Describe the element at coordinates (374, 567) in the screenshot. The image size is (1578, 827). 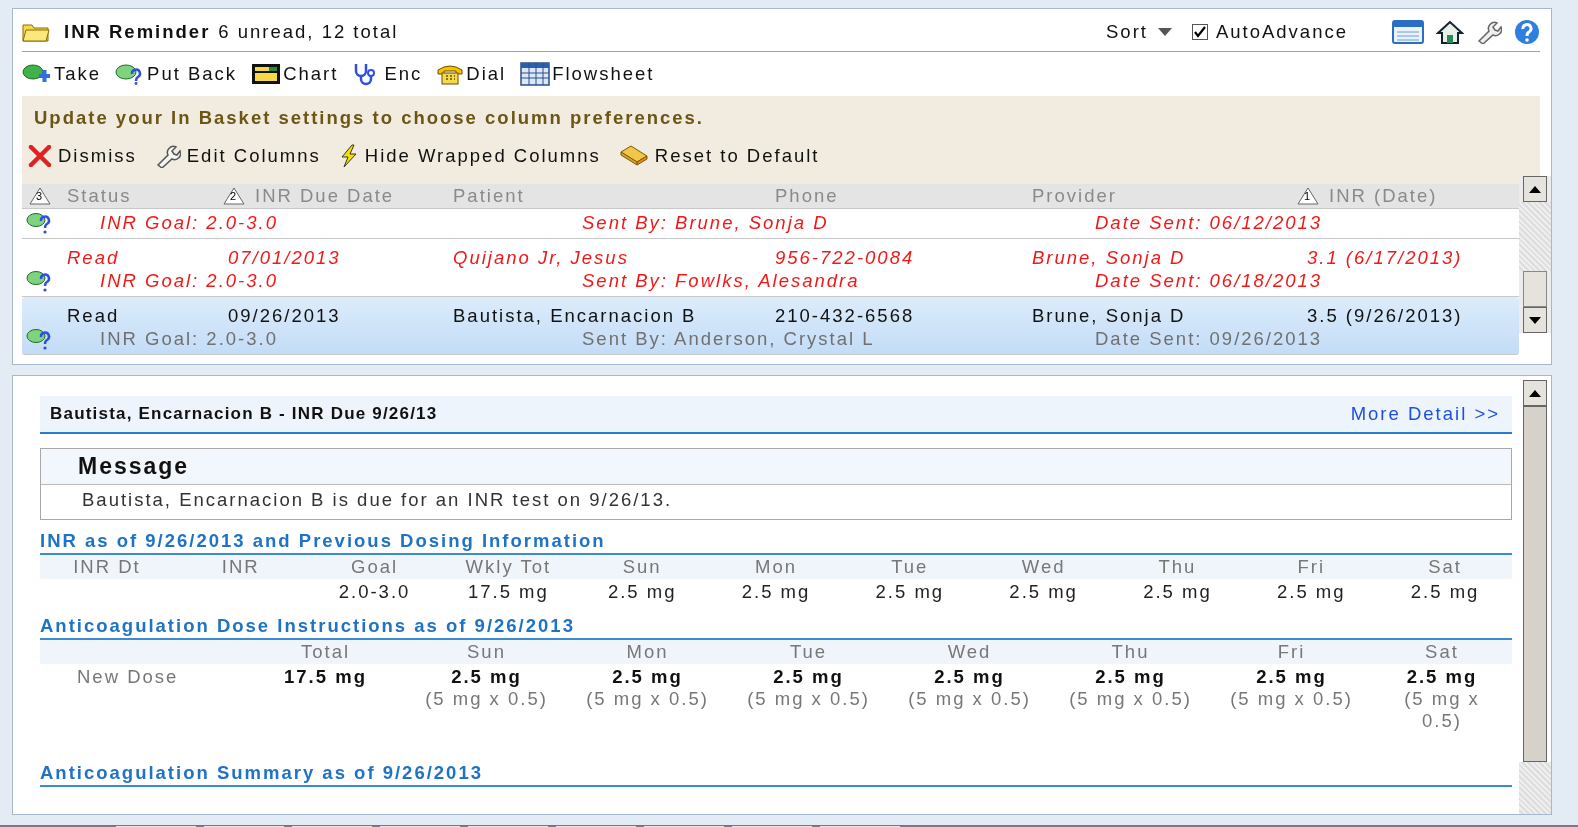
I see `column-header: Goal` at that location.